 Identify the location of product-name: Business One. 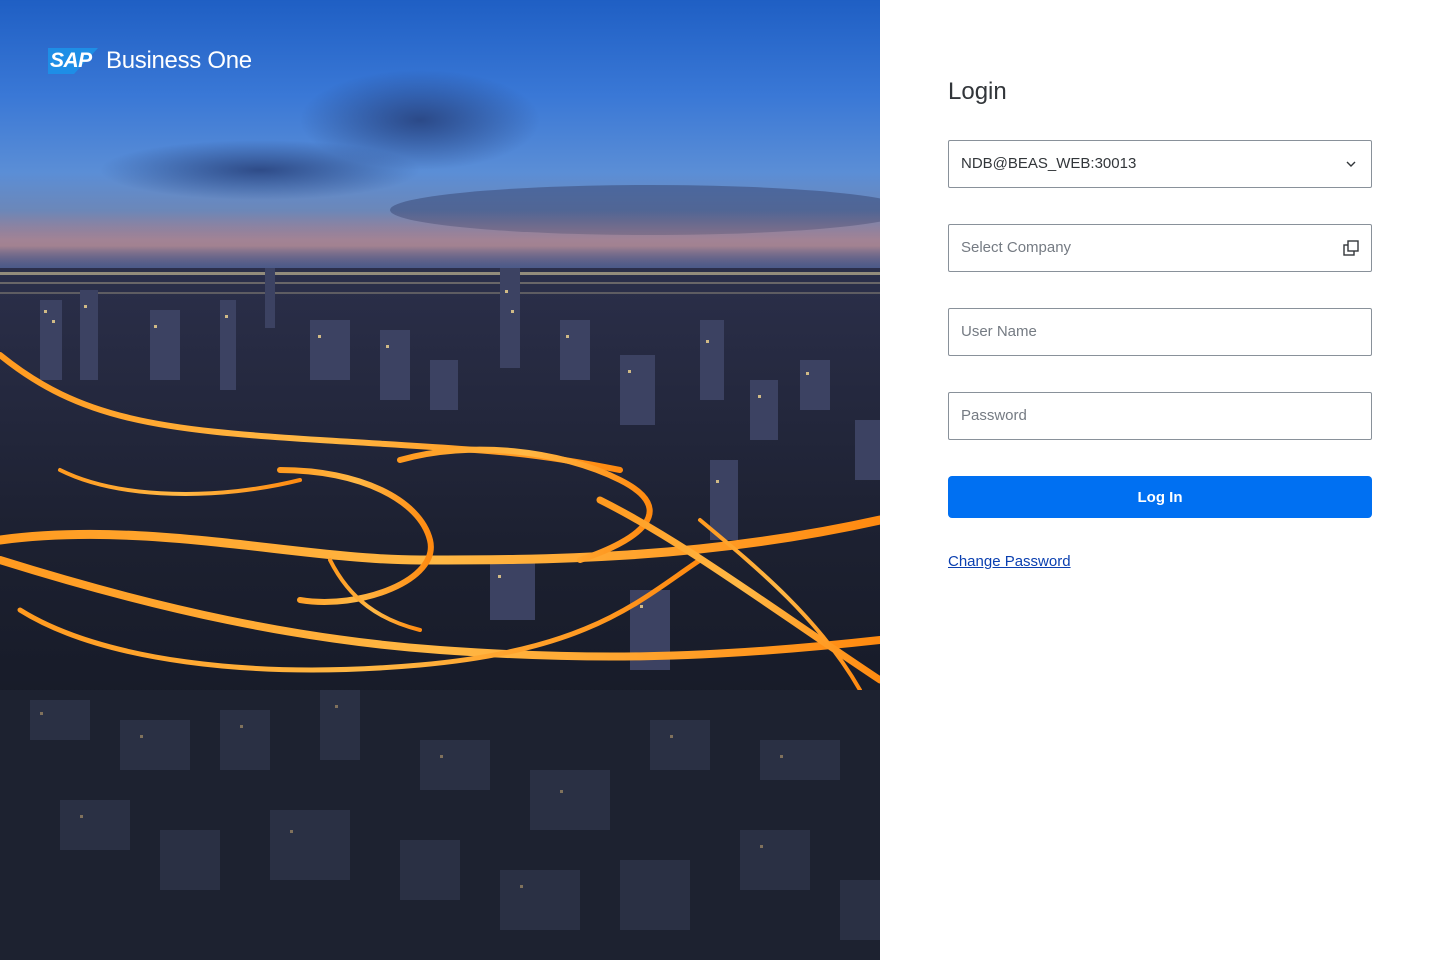
(179, 60).